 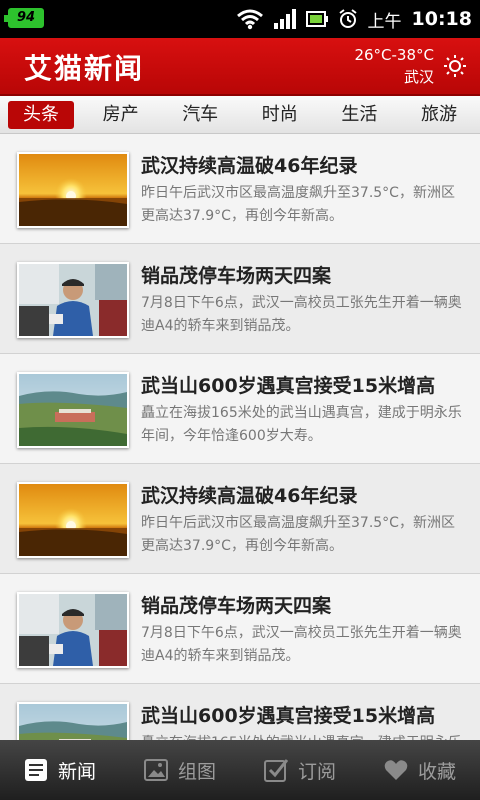 What do you see at coordinates (441, 19) in the screenshot?
I see `status-time: 10:18` at bounding box center [441, 19].